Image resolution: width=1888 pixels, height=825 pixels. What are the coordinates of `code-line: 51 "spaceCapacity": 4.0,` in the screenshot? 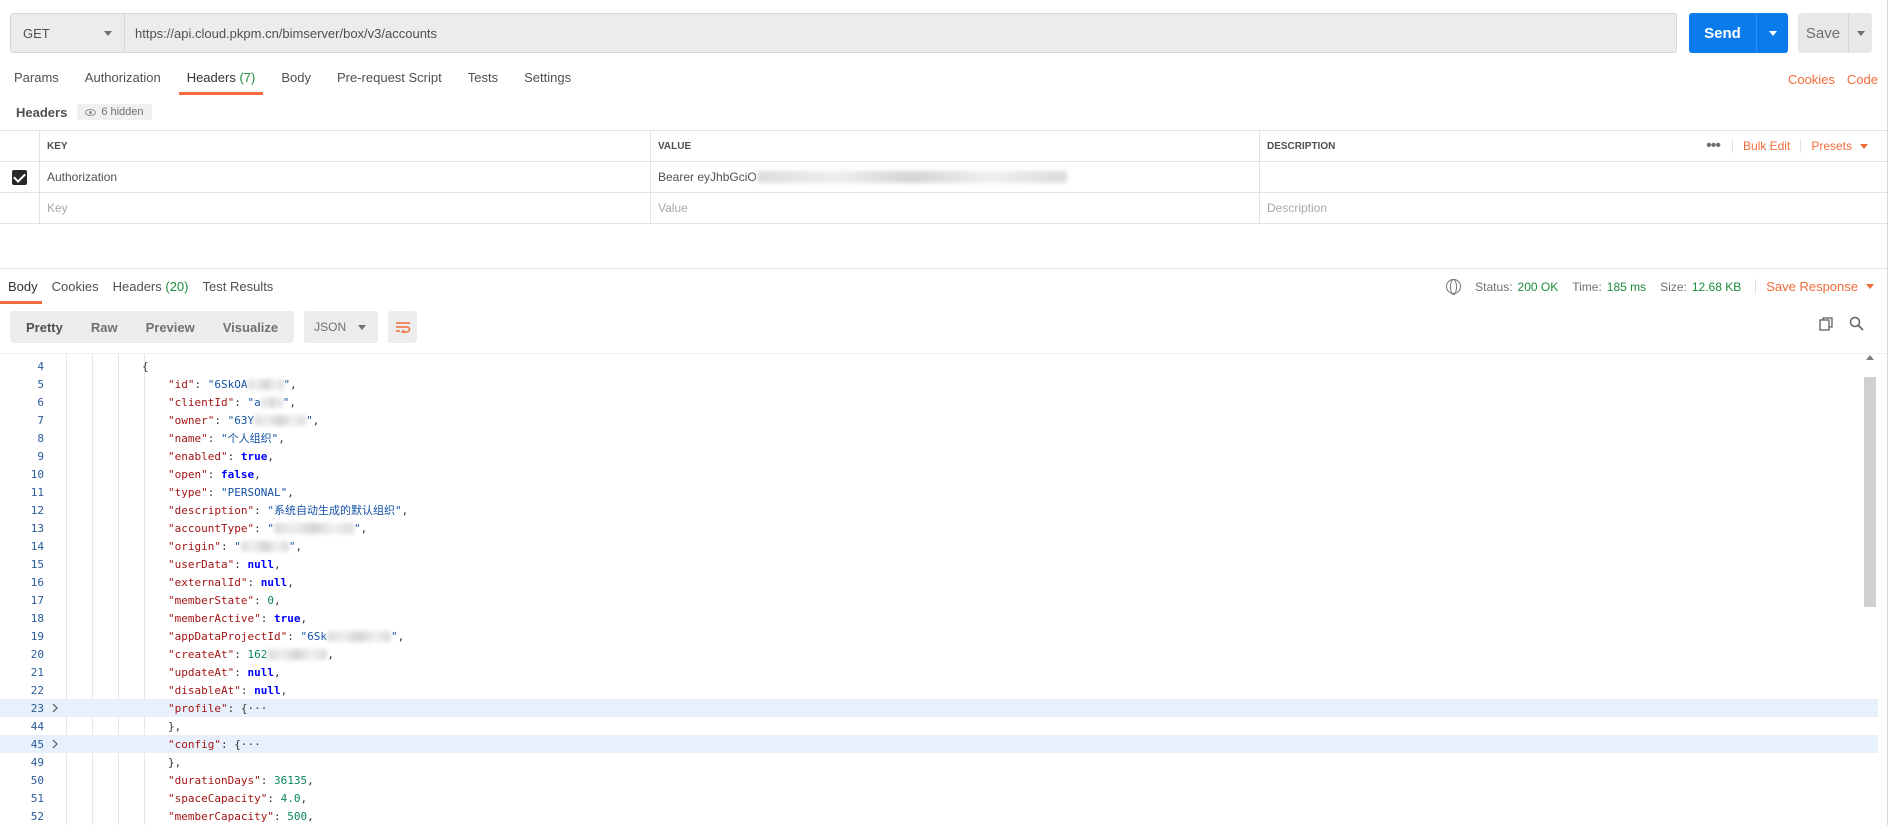 It's located at (944, 798).